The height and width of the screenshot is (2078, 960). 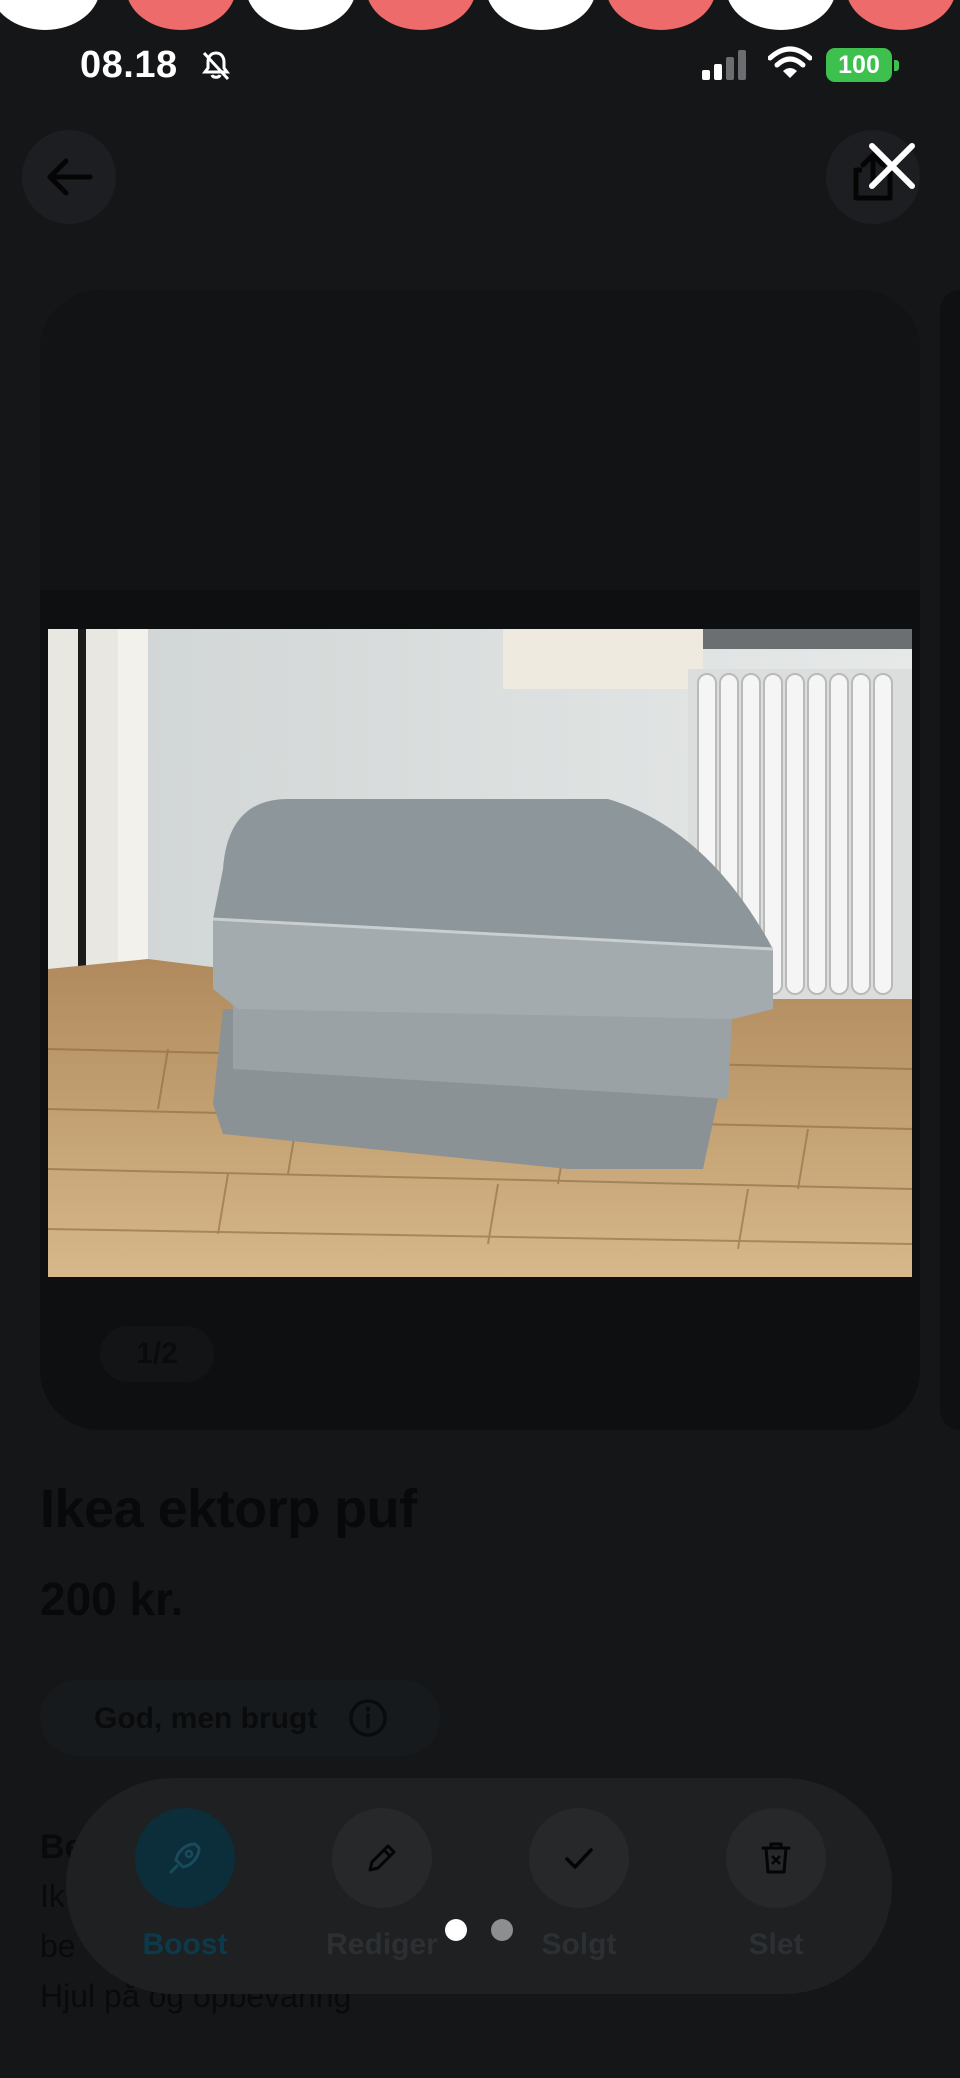 What do you see at coordinates (896, 65) in the screenshot?
I see `battery-tip` at bounding box center [896, 65].